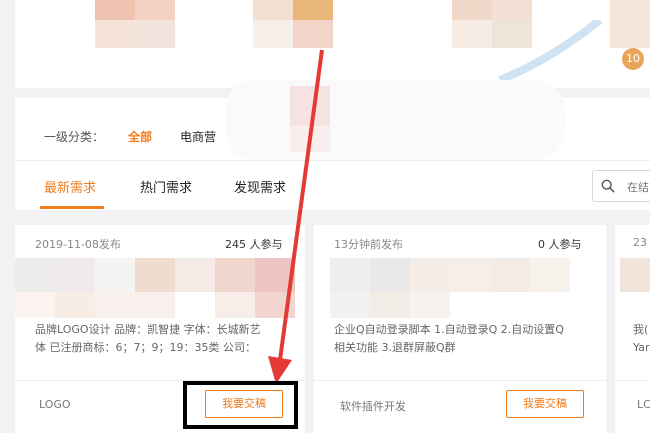 This screenshot has width=650, height=433. Describe the element at coordinates (296, 216) in the screenshot. I see `annotation-arrow` at that location.